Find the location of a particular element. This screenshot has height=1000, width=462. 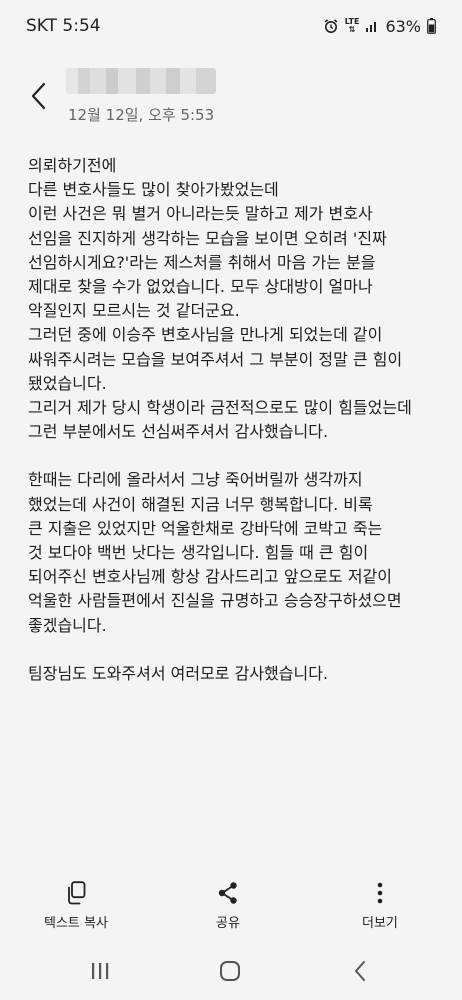

system-nav-bar is located at coordinates (231, 972).